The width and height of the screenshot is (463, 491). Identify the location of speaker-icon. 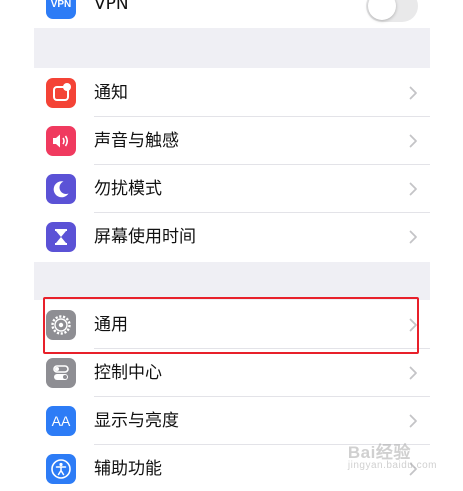
(61, 141).